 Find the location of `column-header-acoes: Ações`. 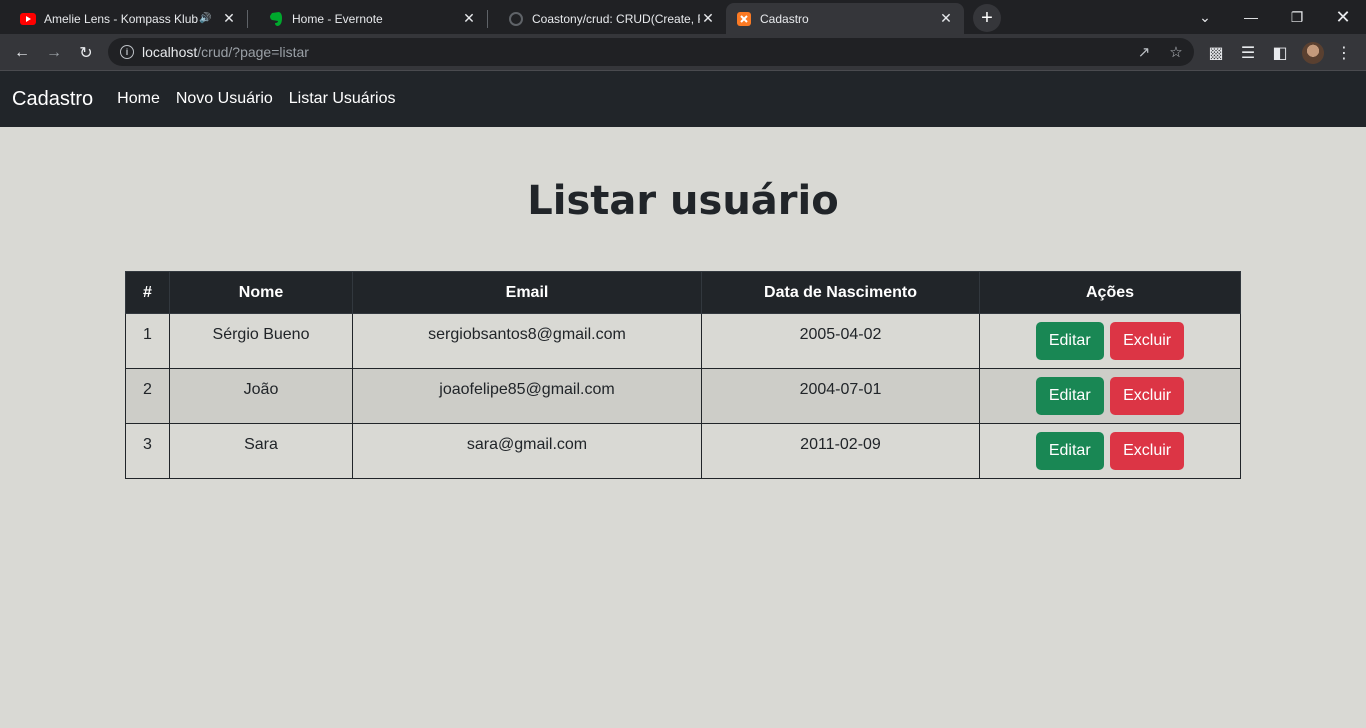

column-header-acoes: Ações is located at coordinates (1110, 292).